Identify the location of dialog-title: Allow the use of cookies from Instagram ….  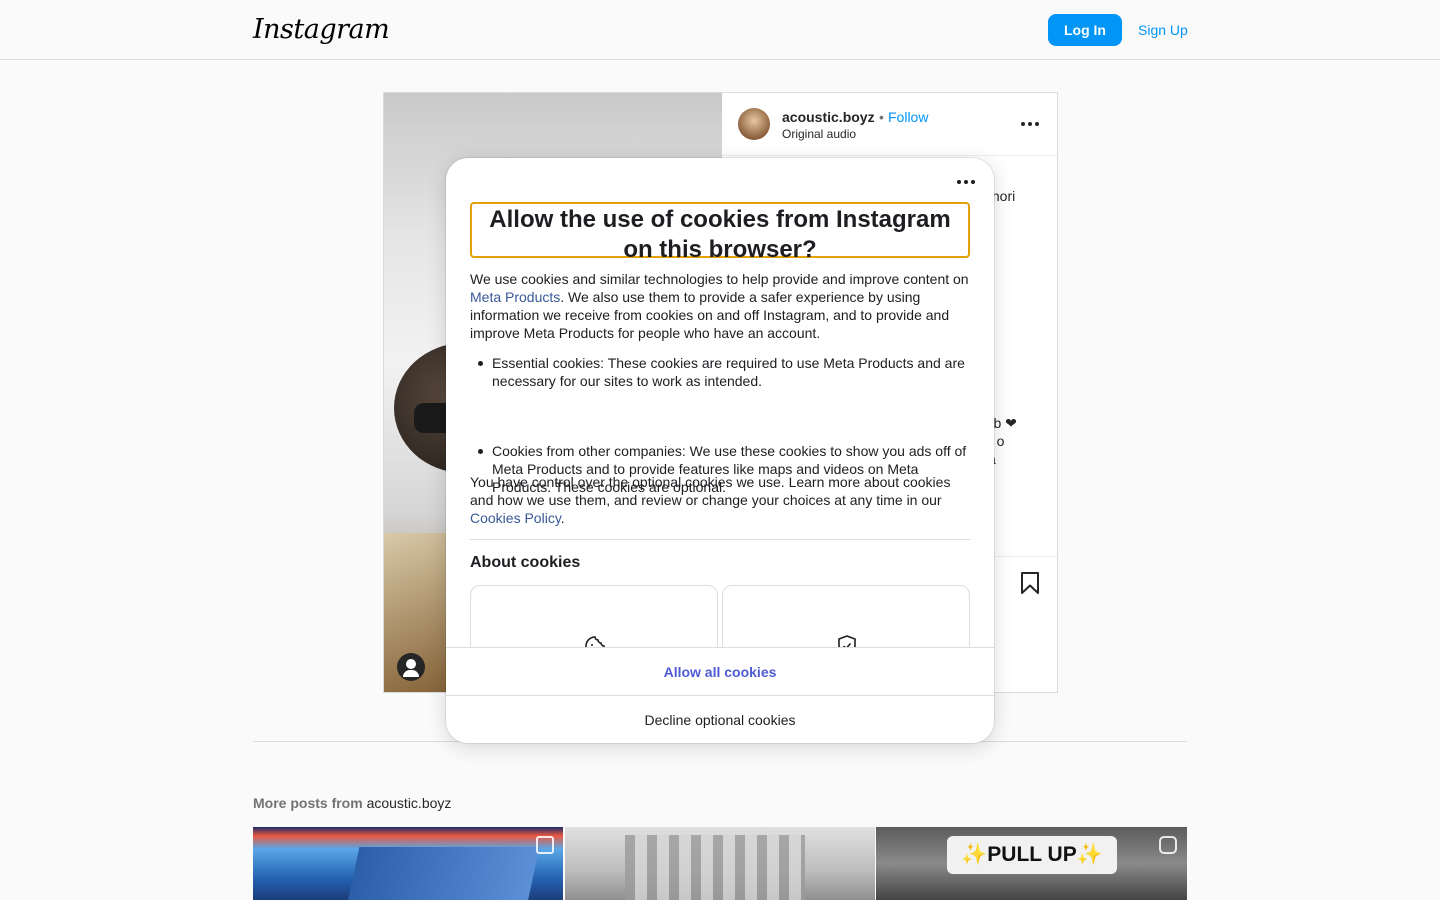
(720, 232).